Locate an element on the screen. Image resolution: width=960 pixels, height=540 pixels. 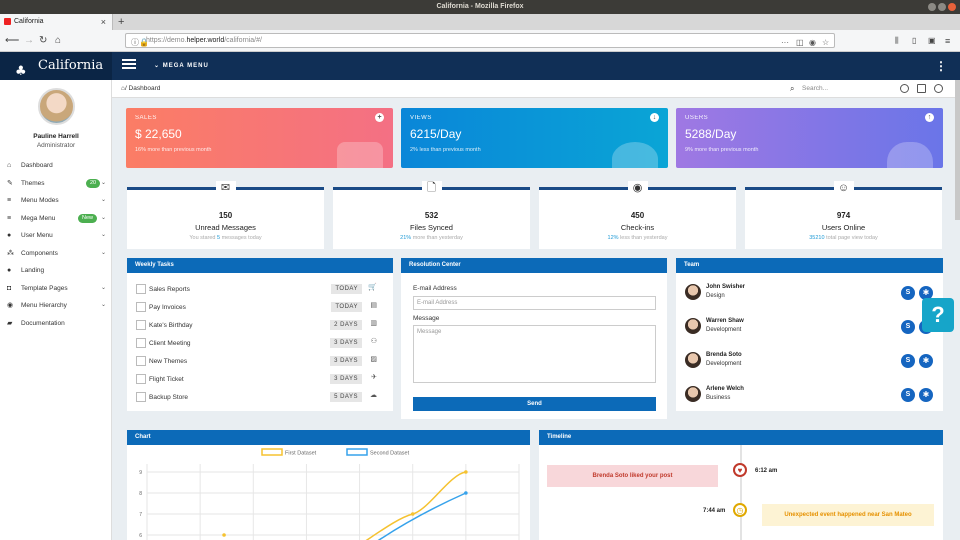
chevron-down-icon: ⌄ is located at coordinates (103, 288).